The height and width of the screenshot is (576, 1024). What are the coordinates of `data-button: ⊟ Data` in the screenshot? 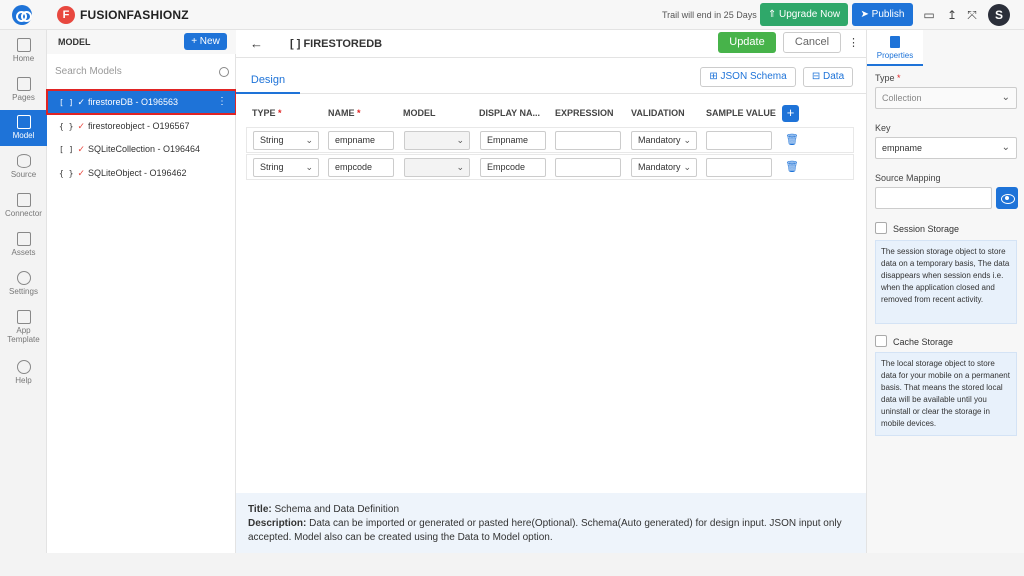 It's located at (828, 77).